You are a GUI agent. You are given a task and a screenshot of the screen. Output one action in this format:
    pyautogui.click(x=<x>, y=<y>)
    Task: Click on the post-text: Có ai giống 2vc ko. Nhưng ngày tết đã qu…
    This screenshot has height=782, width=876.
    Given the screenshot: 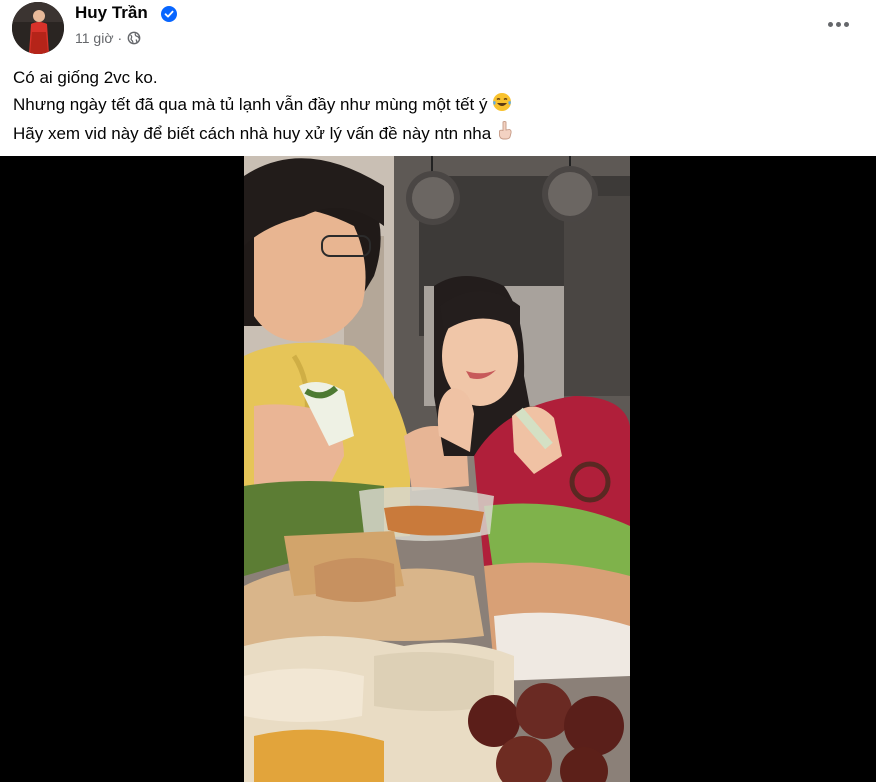 What is the action you would take?
    pyautogui.click(x=264, y=106)
    